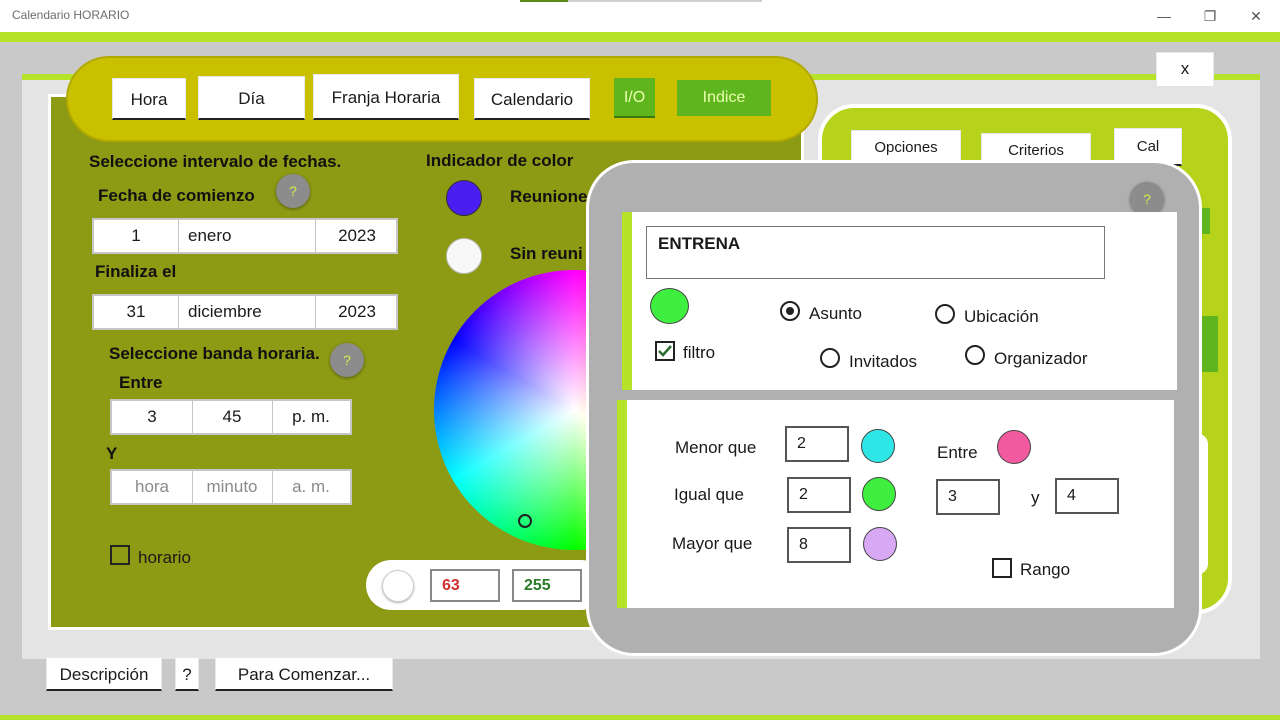 The image size is (1280, 720). What do you see at coordinates (547, 585) in the screenshot?
I see `rgb-green-field: 255` at bounding box center [547, 585].